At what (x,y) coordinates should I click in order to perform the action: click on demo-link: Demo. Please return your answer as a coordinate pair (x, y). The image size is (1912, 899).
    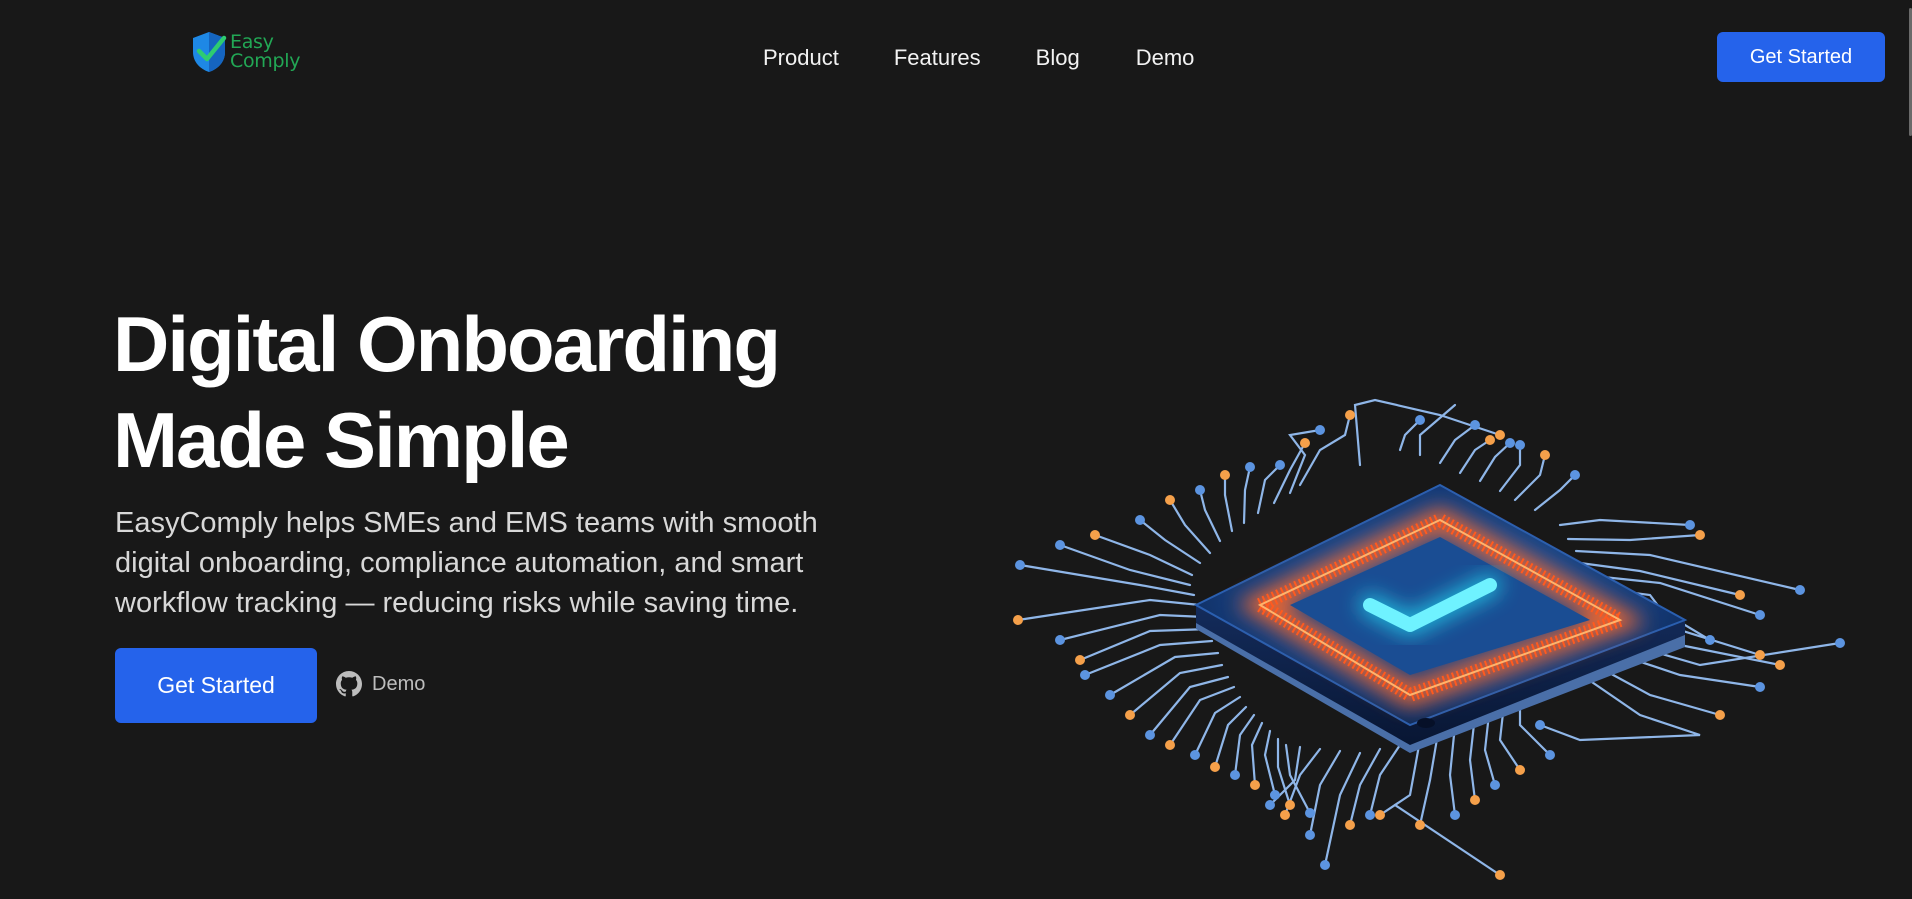
    Looking at the image, I should click on (380, 684).